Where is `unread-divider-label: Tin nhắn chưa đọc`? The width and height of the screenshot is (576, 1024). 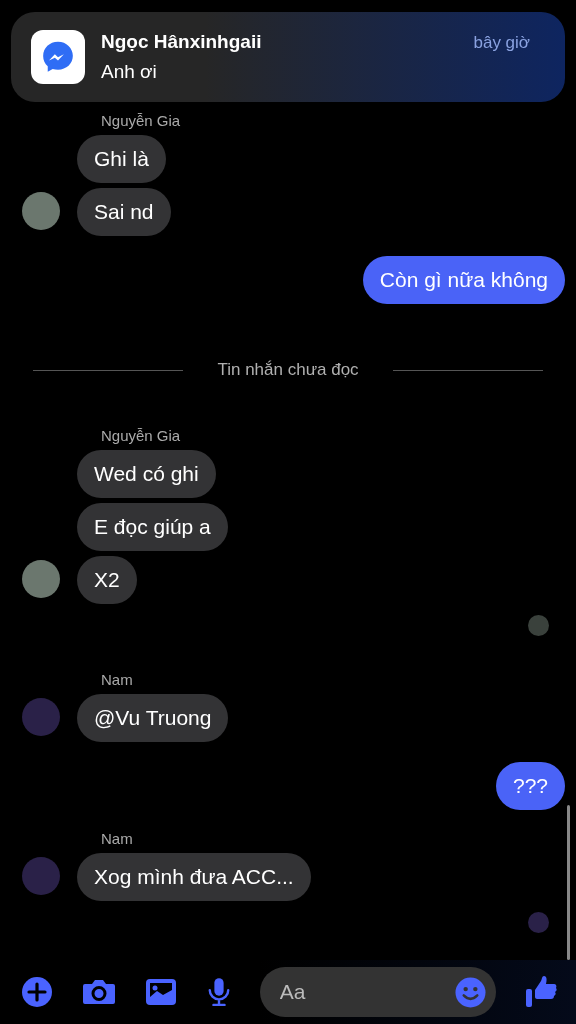
unread-divider-label: Tin nhắn chưa đọc is located at coordinates (288, 370).